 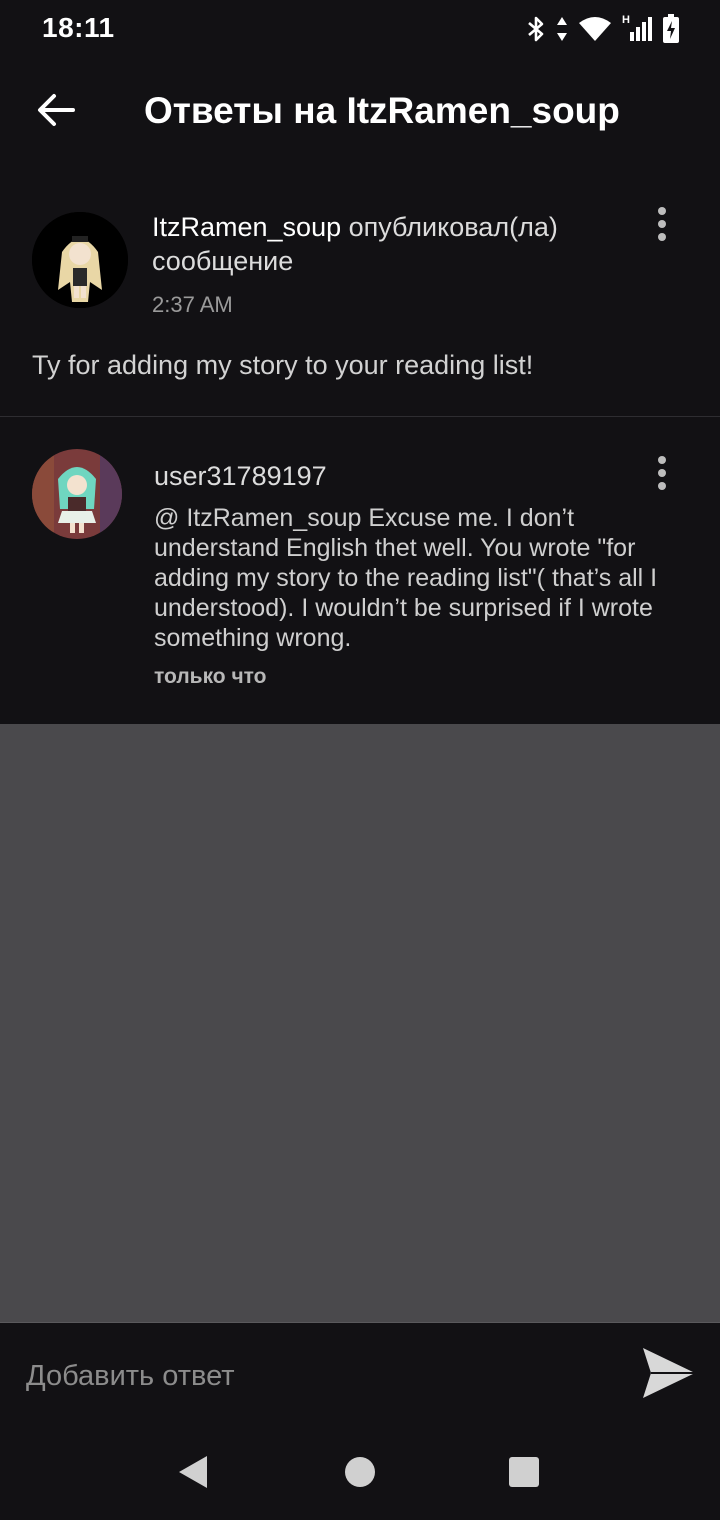 What do you see at coordinates (382, 110) in the screenshot?
I see `page-title: Ответы на ItzRamen_soup` at bounding box center [382, 110].